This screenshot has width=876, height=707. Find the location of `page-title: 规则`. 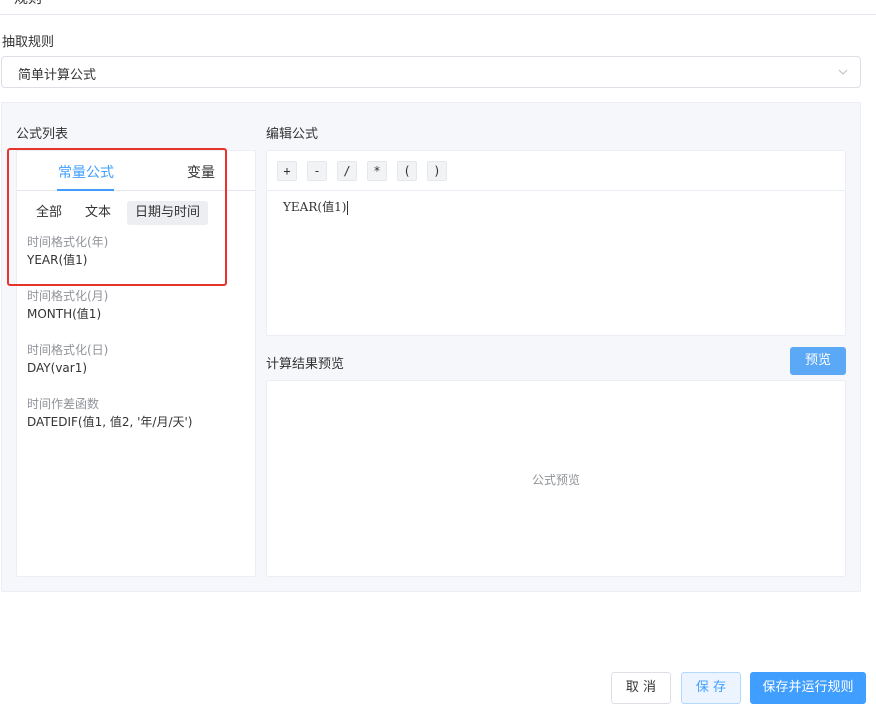

page-title: 规则 is located at coordinates (28, 4).